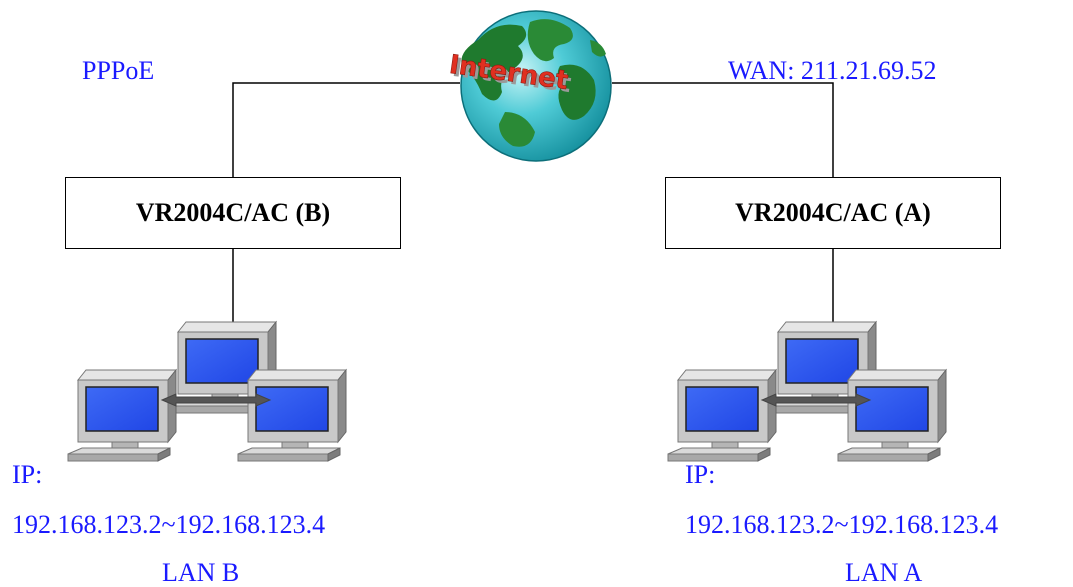  Describe the element at coordinates (201, 572) in the screenshot. I see `lan-b-name: LAN B` at that location.